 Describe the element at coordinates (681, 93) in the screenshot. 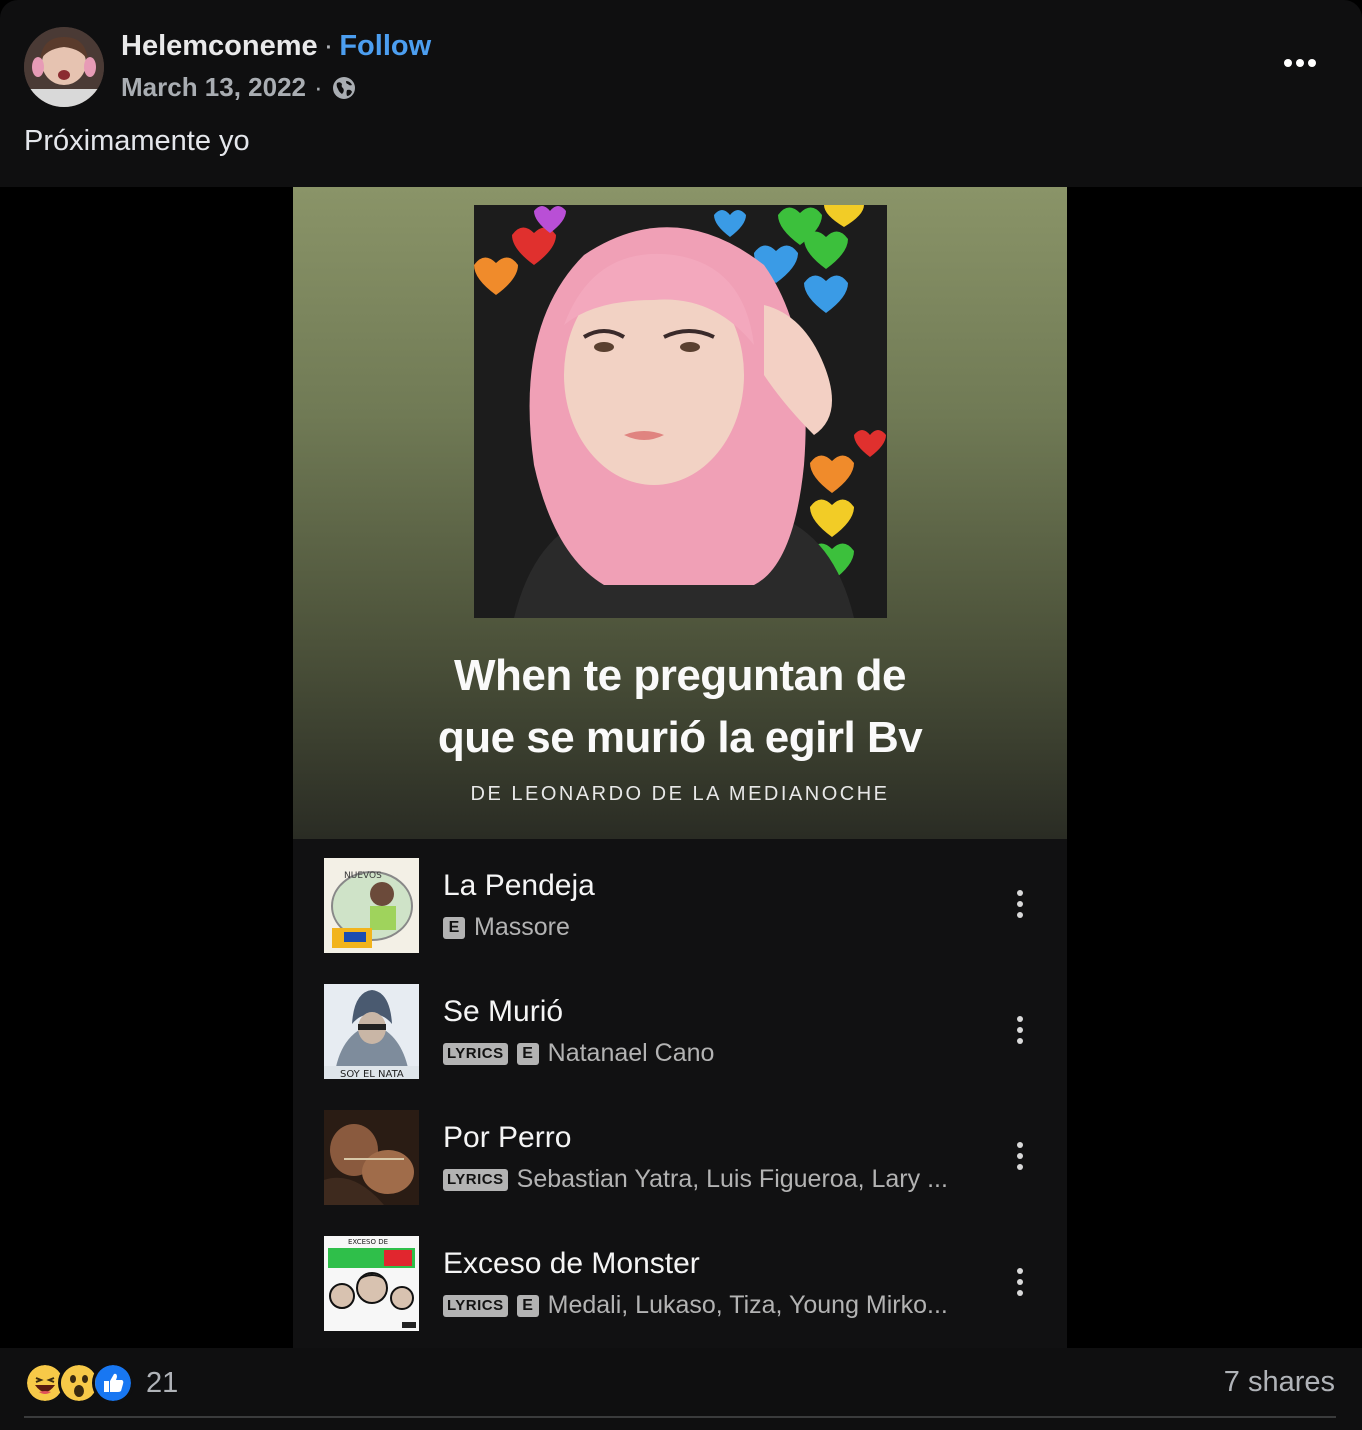

I see `post-header: Helemconeme · Follow March 13, 2022 · Pró` at that location.